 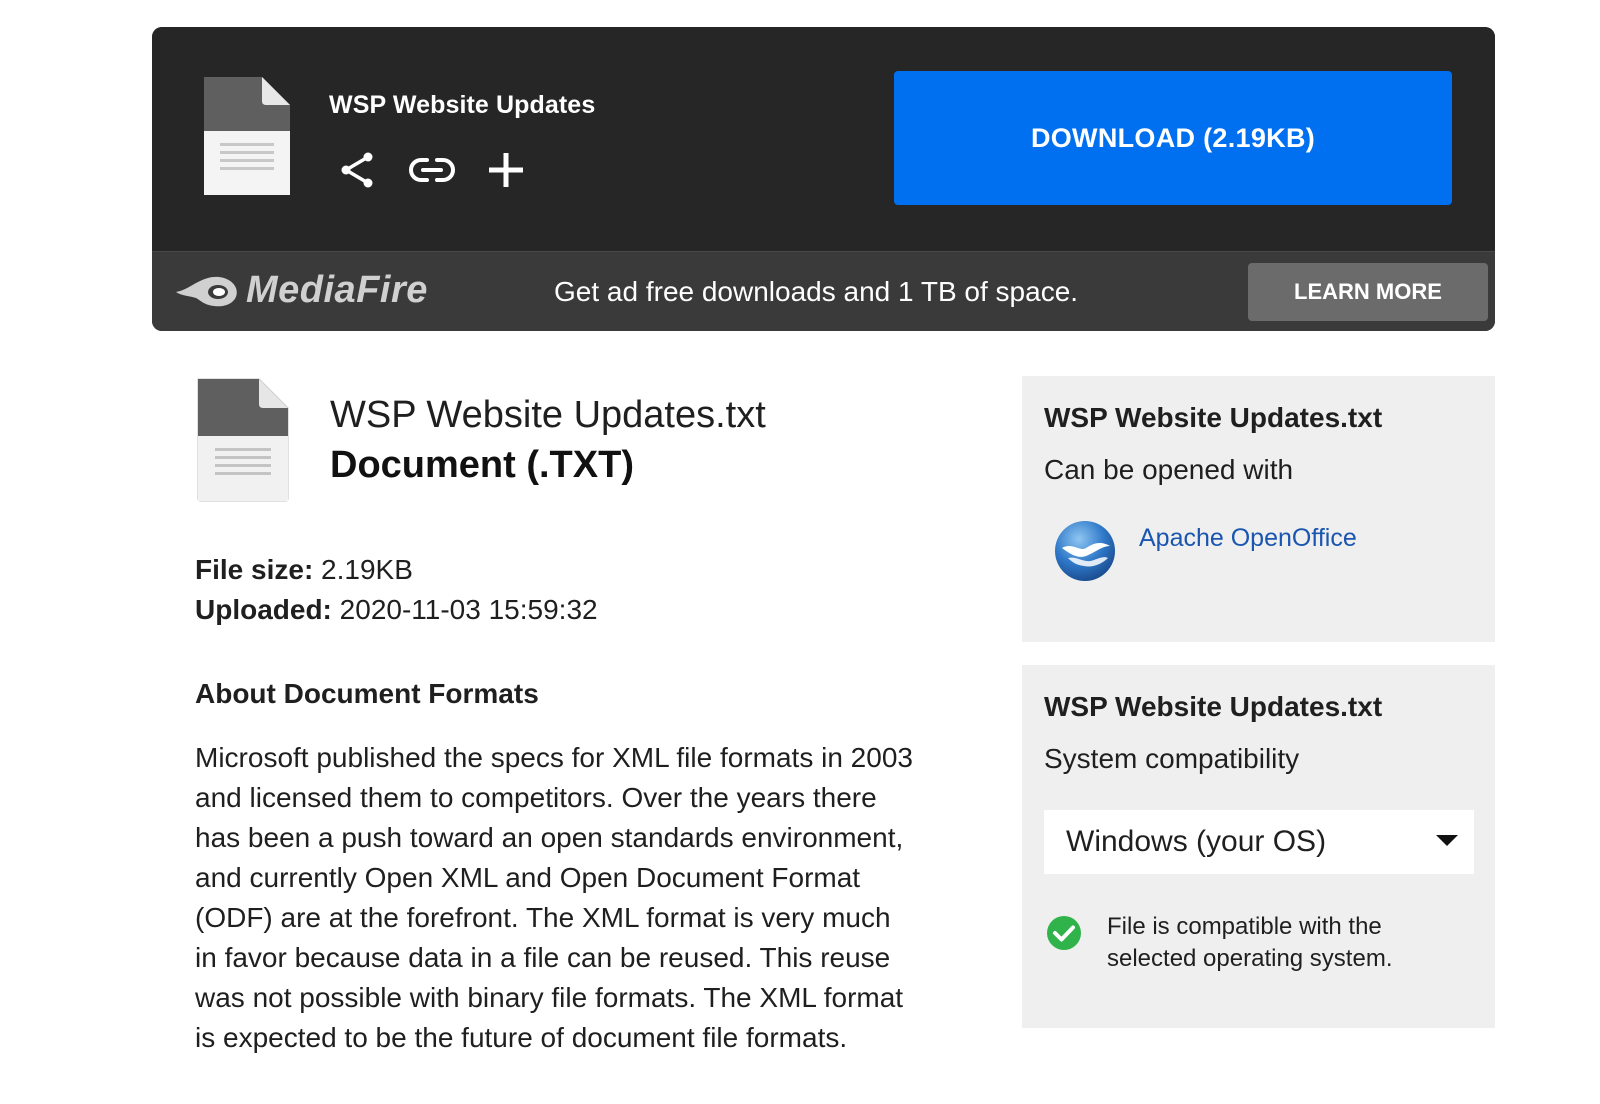 What do you see at coordinates (337, 289) in the screenshot?
I see `mediafire-wordmark: MediaFire` at bounding box center [337, 289].